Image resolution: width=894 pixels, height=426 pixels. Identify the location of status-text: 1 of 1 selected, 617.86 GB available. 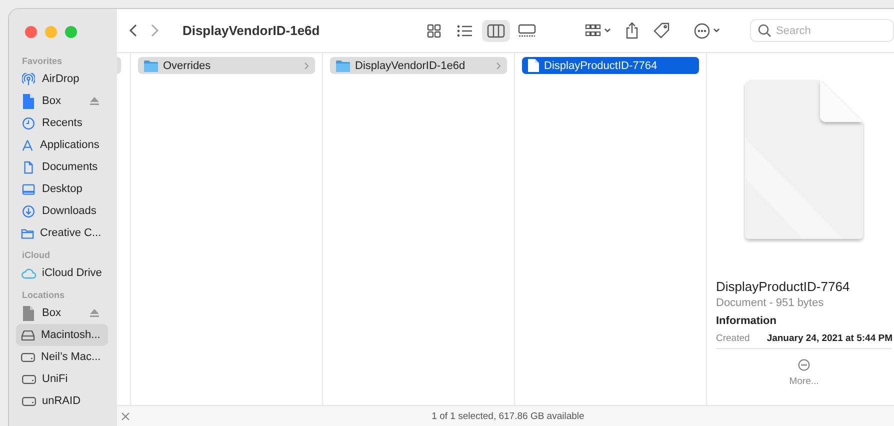
(508, 416).